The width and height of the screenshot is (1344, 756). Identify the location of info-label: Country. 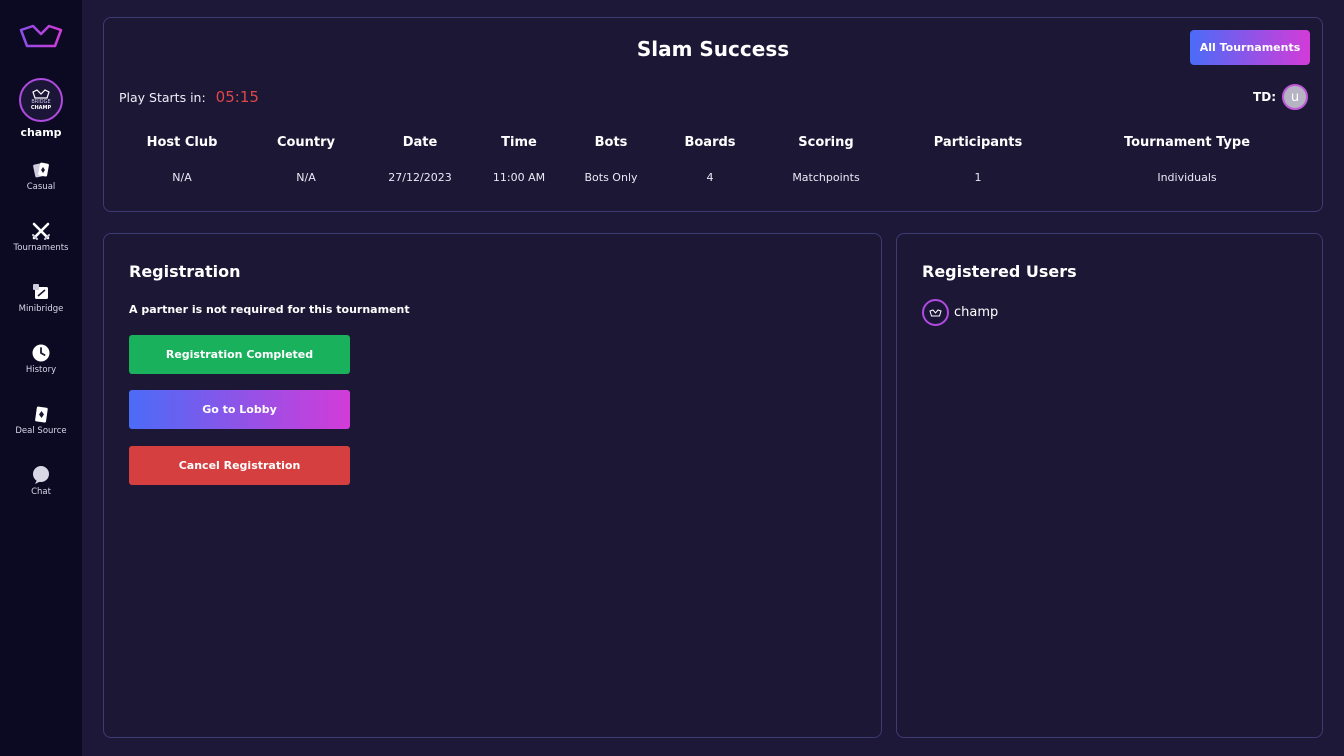
(306, 142).